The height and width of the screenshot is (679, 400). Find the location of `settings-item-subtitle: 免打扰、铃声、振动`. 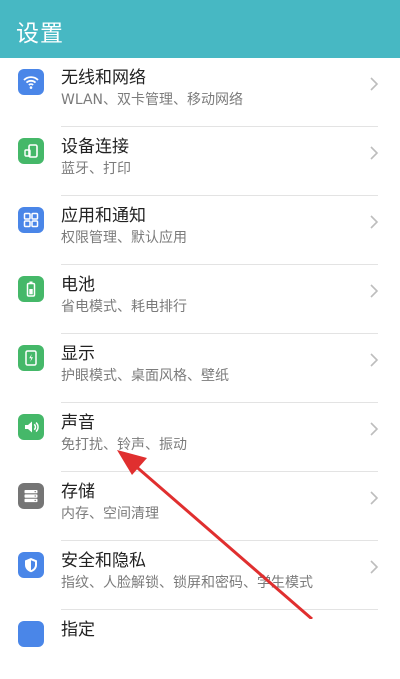

settings-item-subtitle: 免打扰、铃声、振动 is located at coordinates (124, 445).